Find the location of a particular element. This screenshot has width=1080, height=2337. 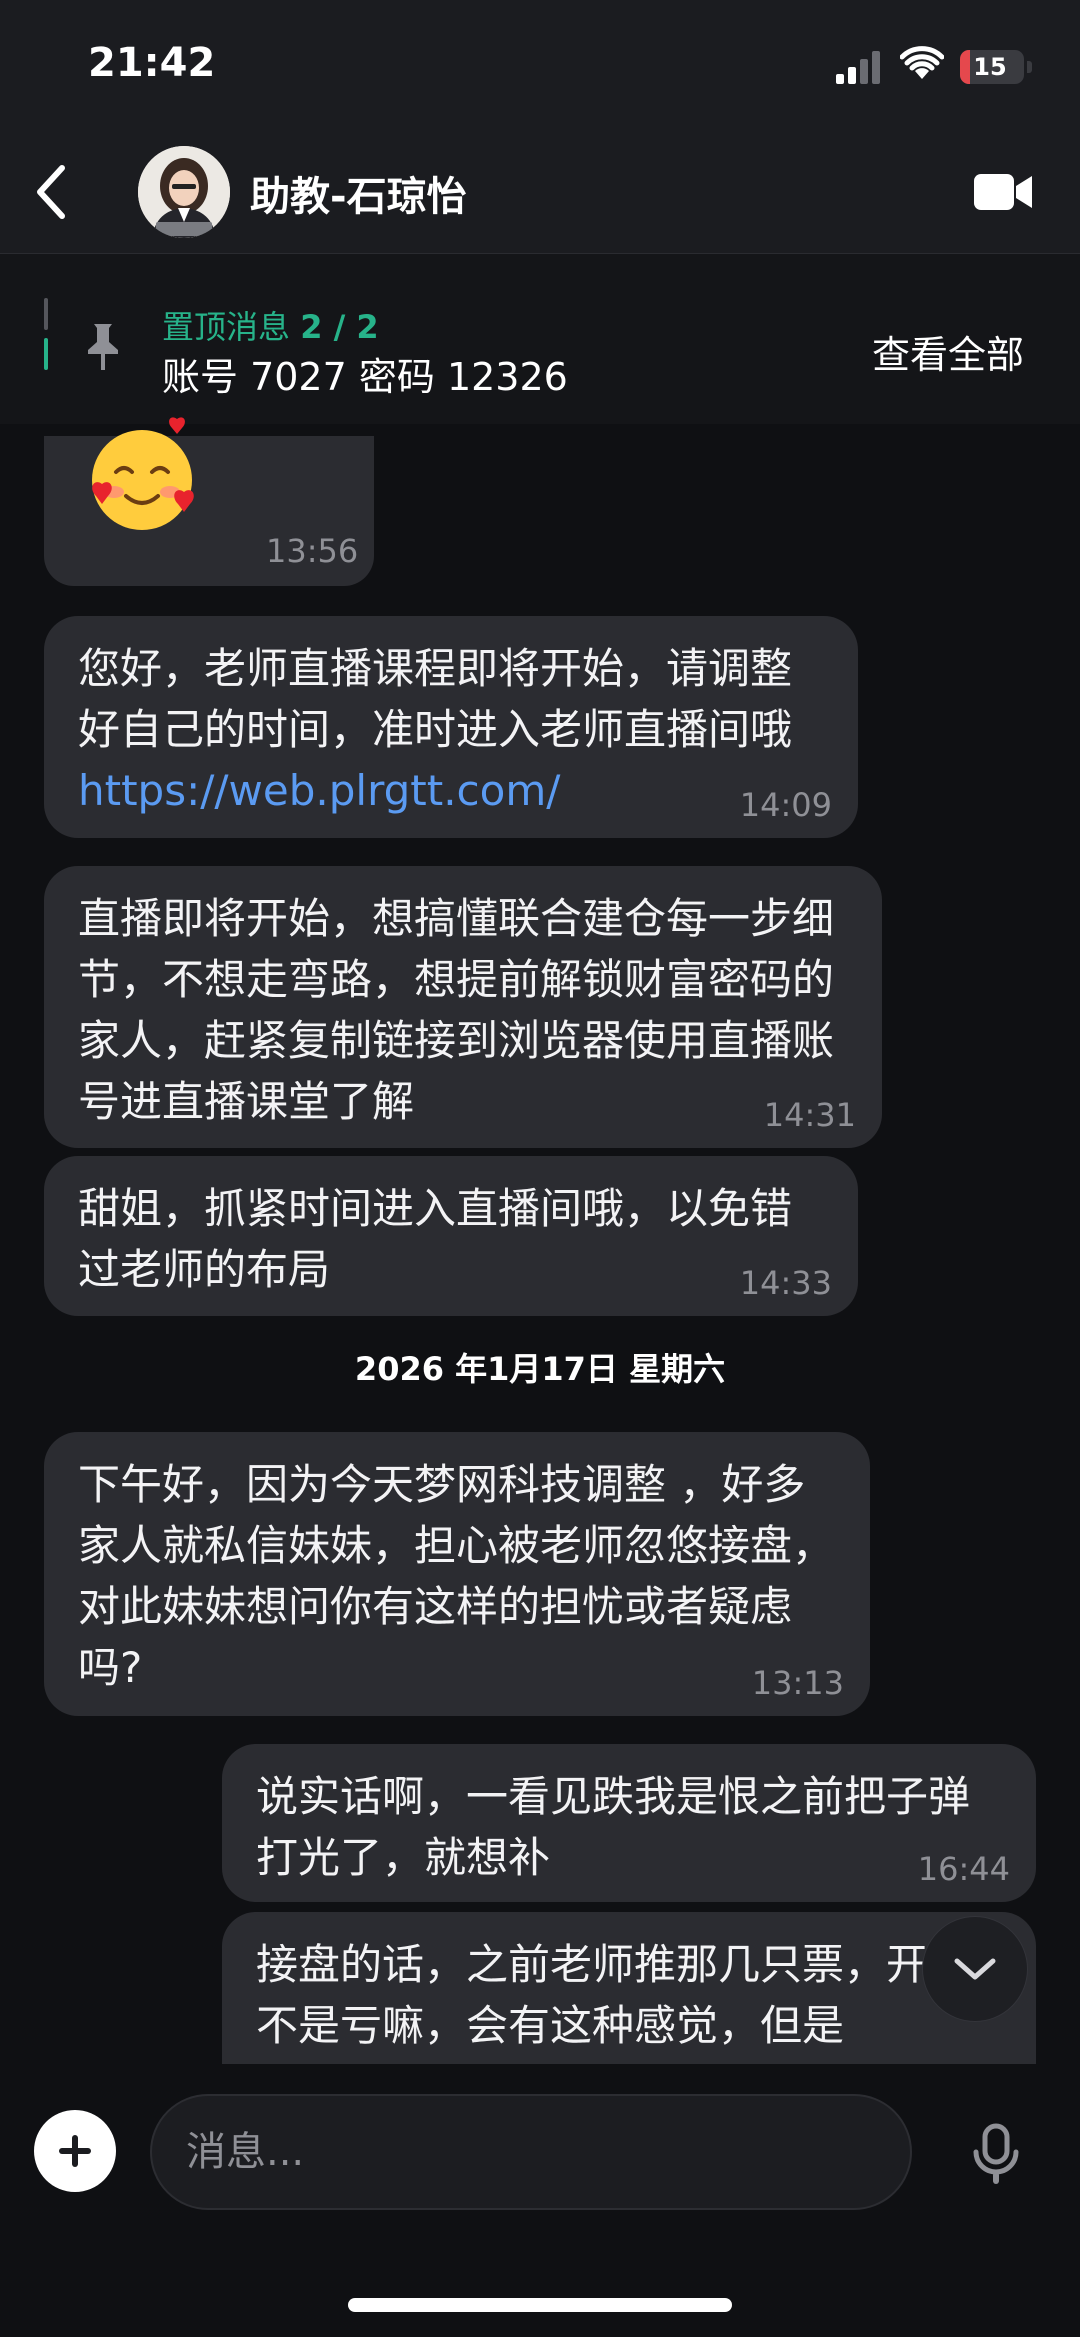

scroll-to-bottom-button is located at coordinates (975, 1969).